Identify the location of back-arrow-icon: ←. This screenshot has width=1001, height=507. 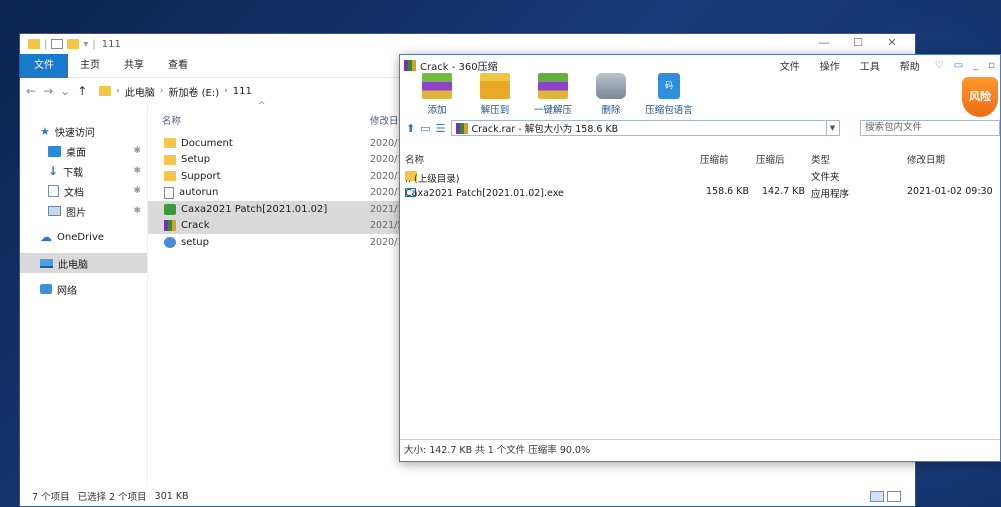
(31, 91).